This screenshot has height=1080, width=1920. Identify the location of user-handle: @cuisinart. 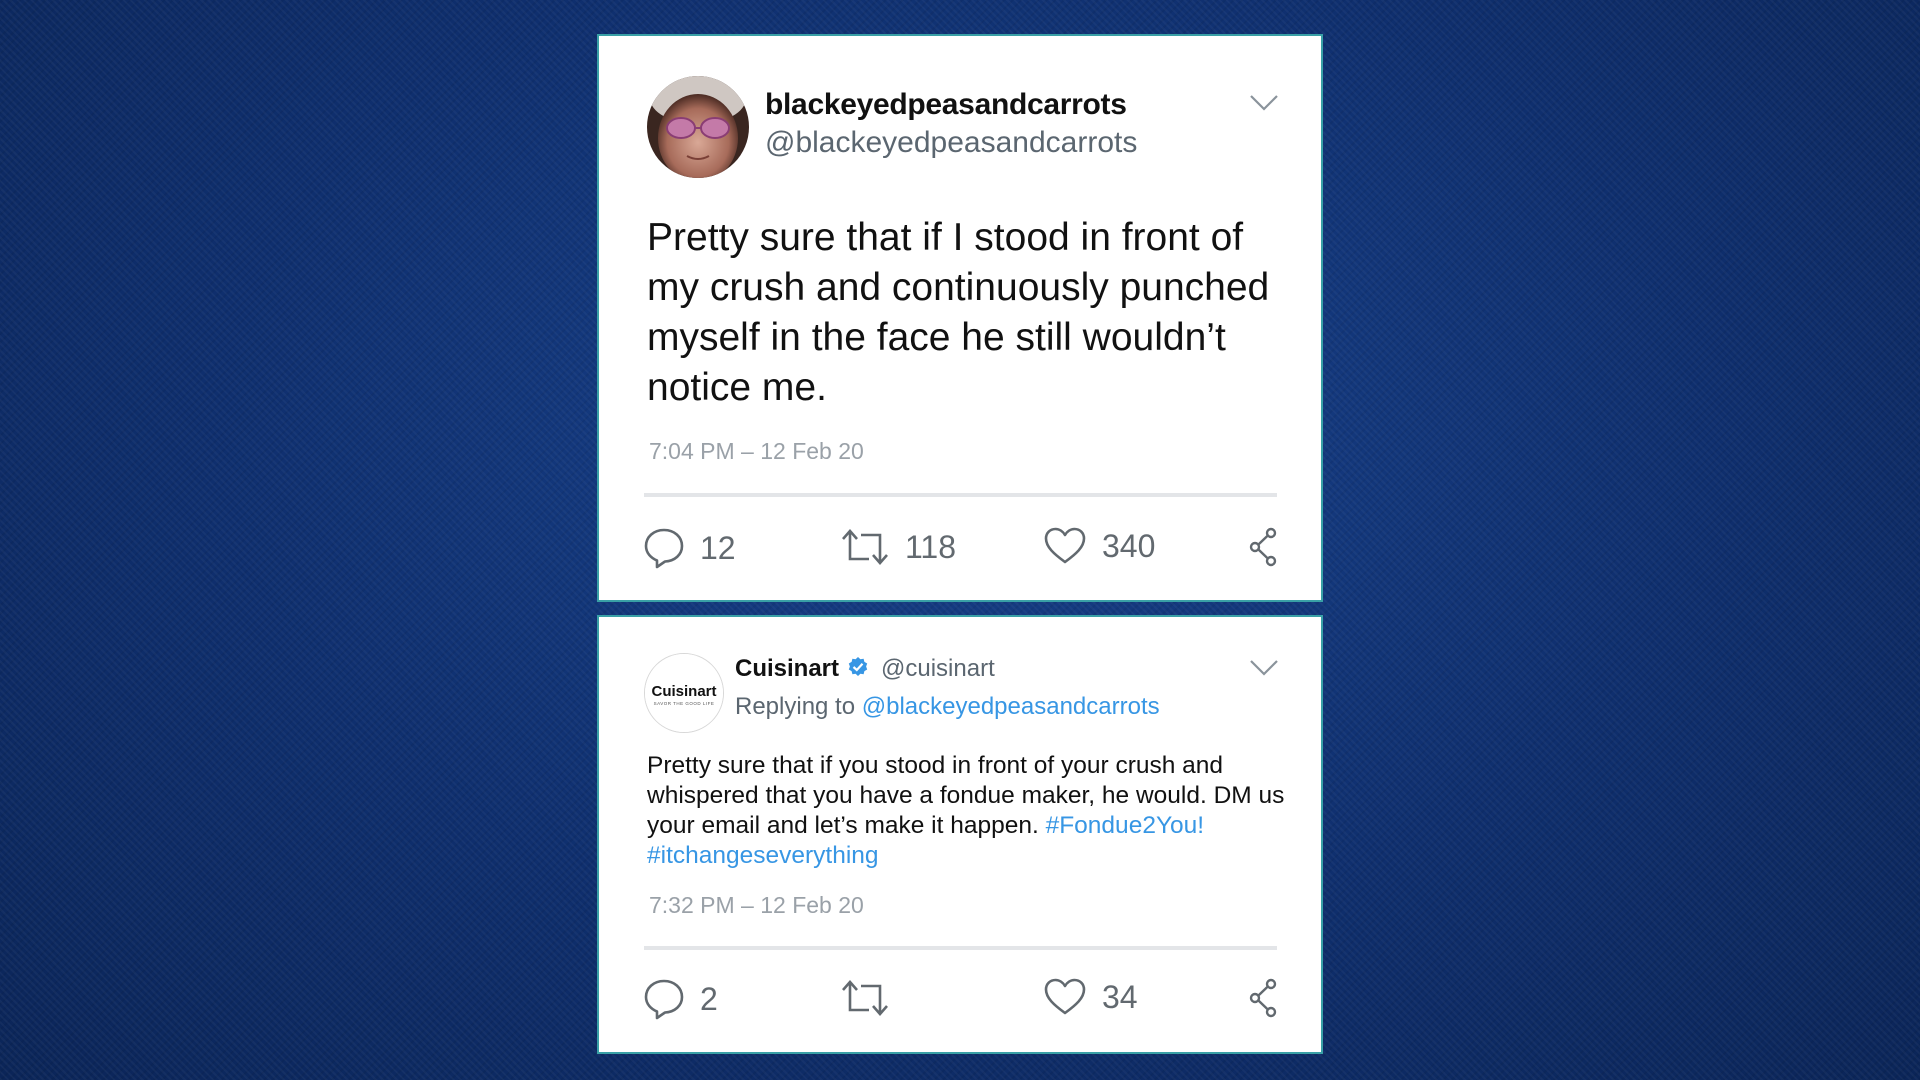
(938, 669).